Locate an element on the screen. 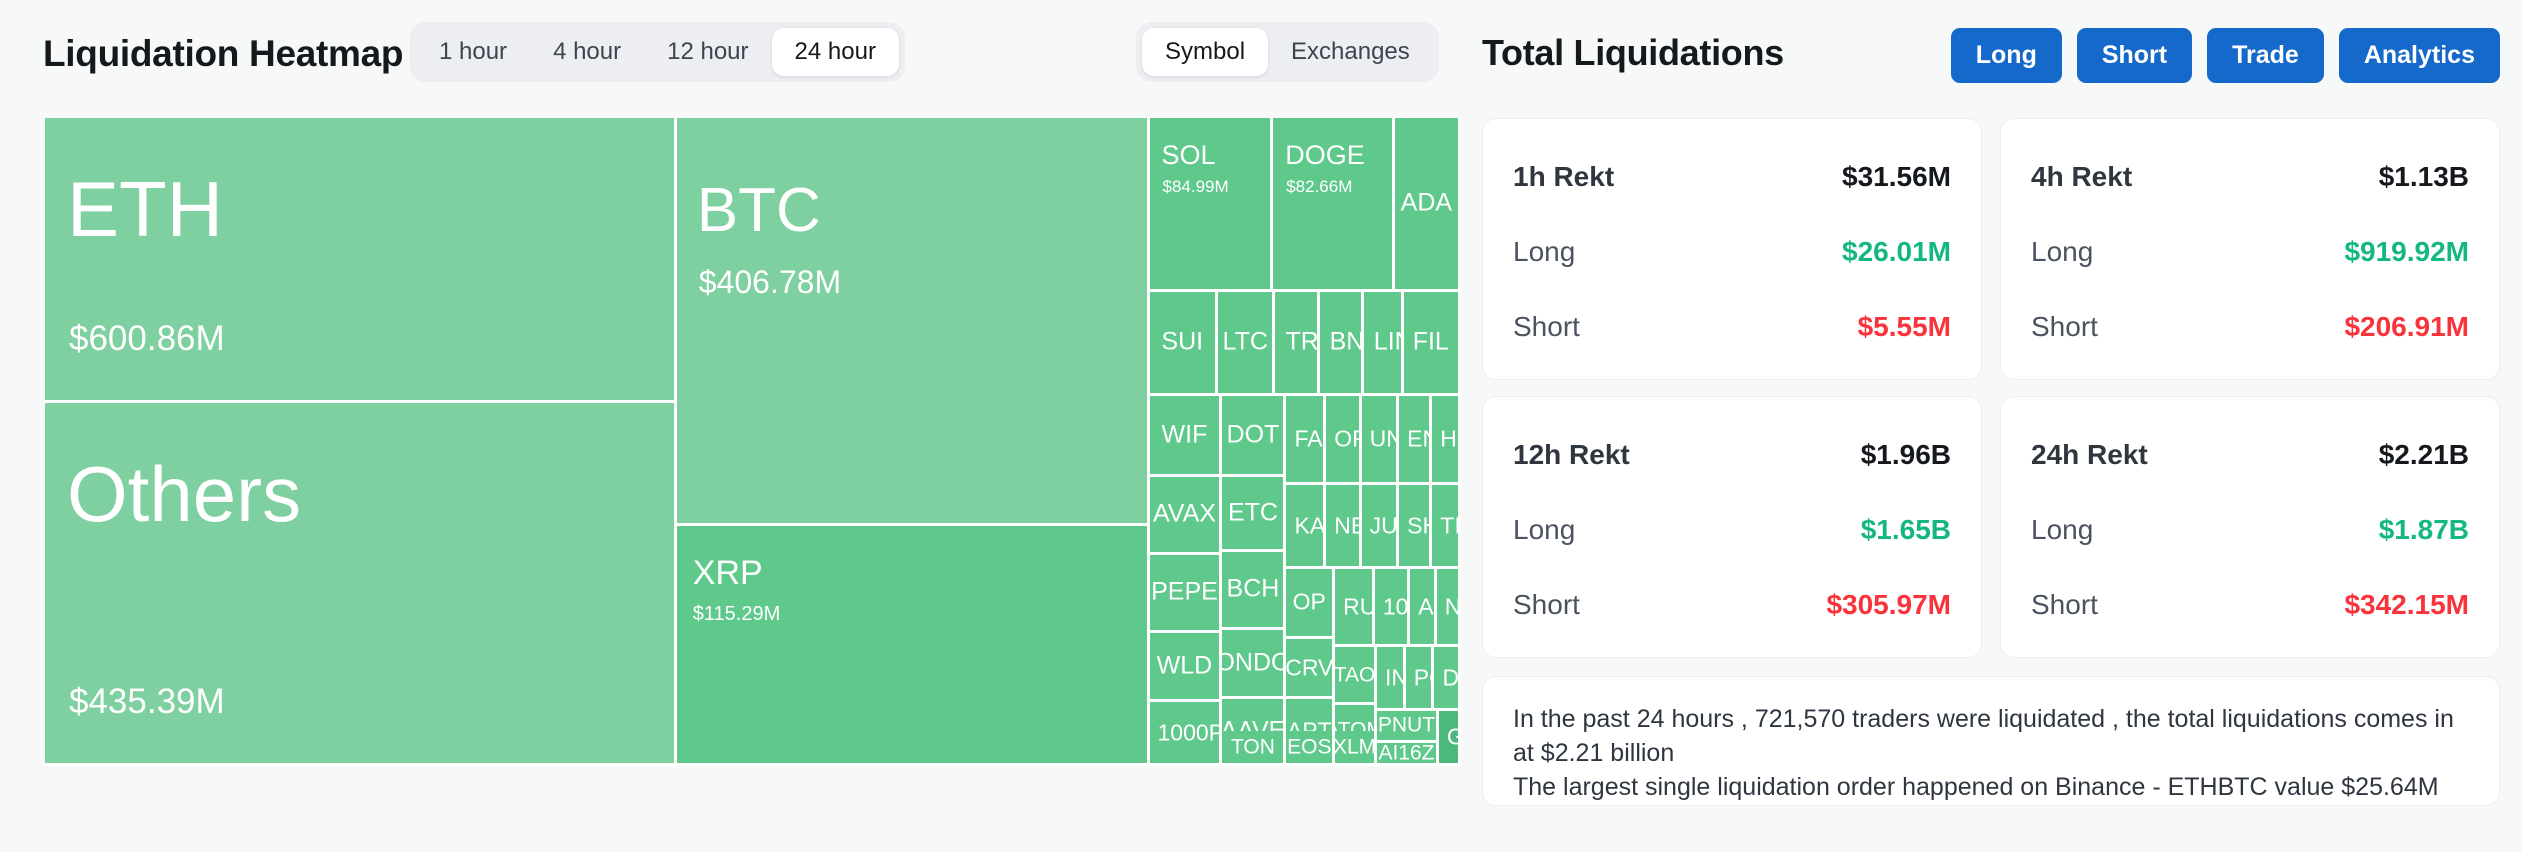  treemap-tile-shib: SHIB is located at coordinates (1416, 527).